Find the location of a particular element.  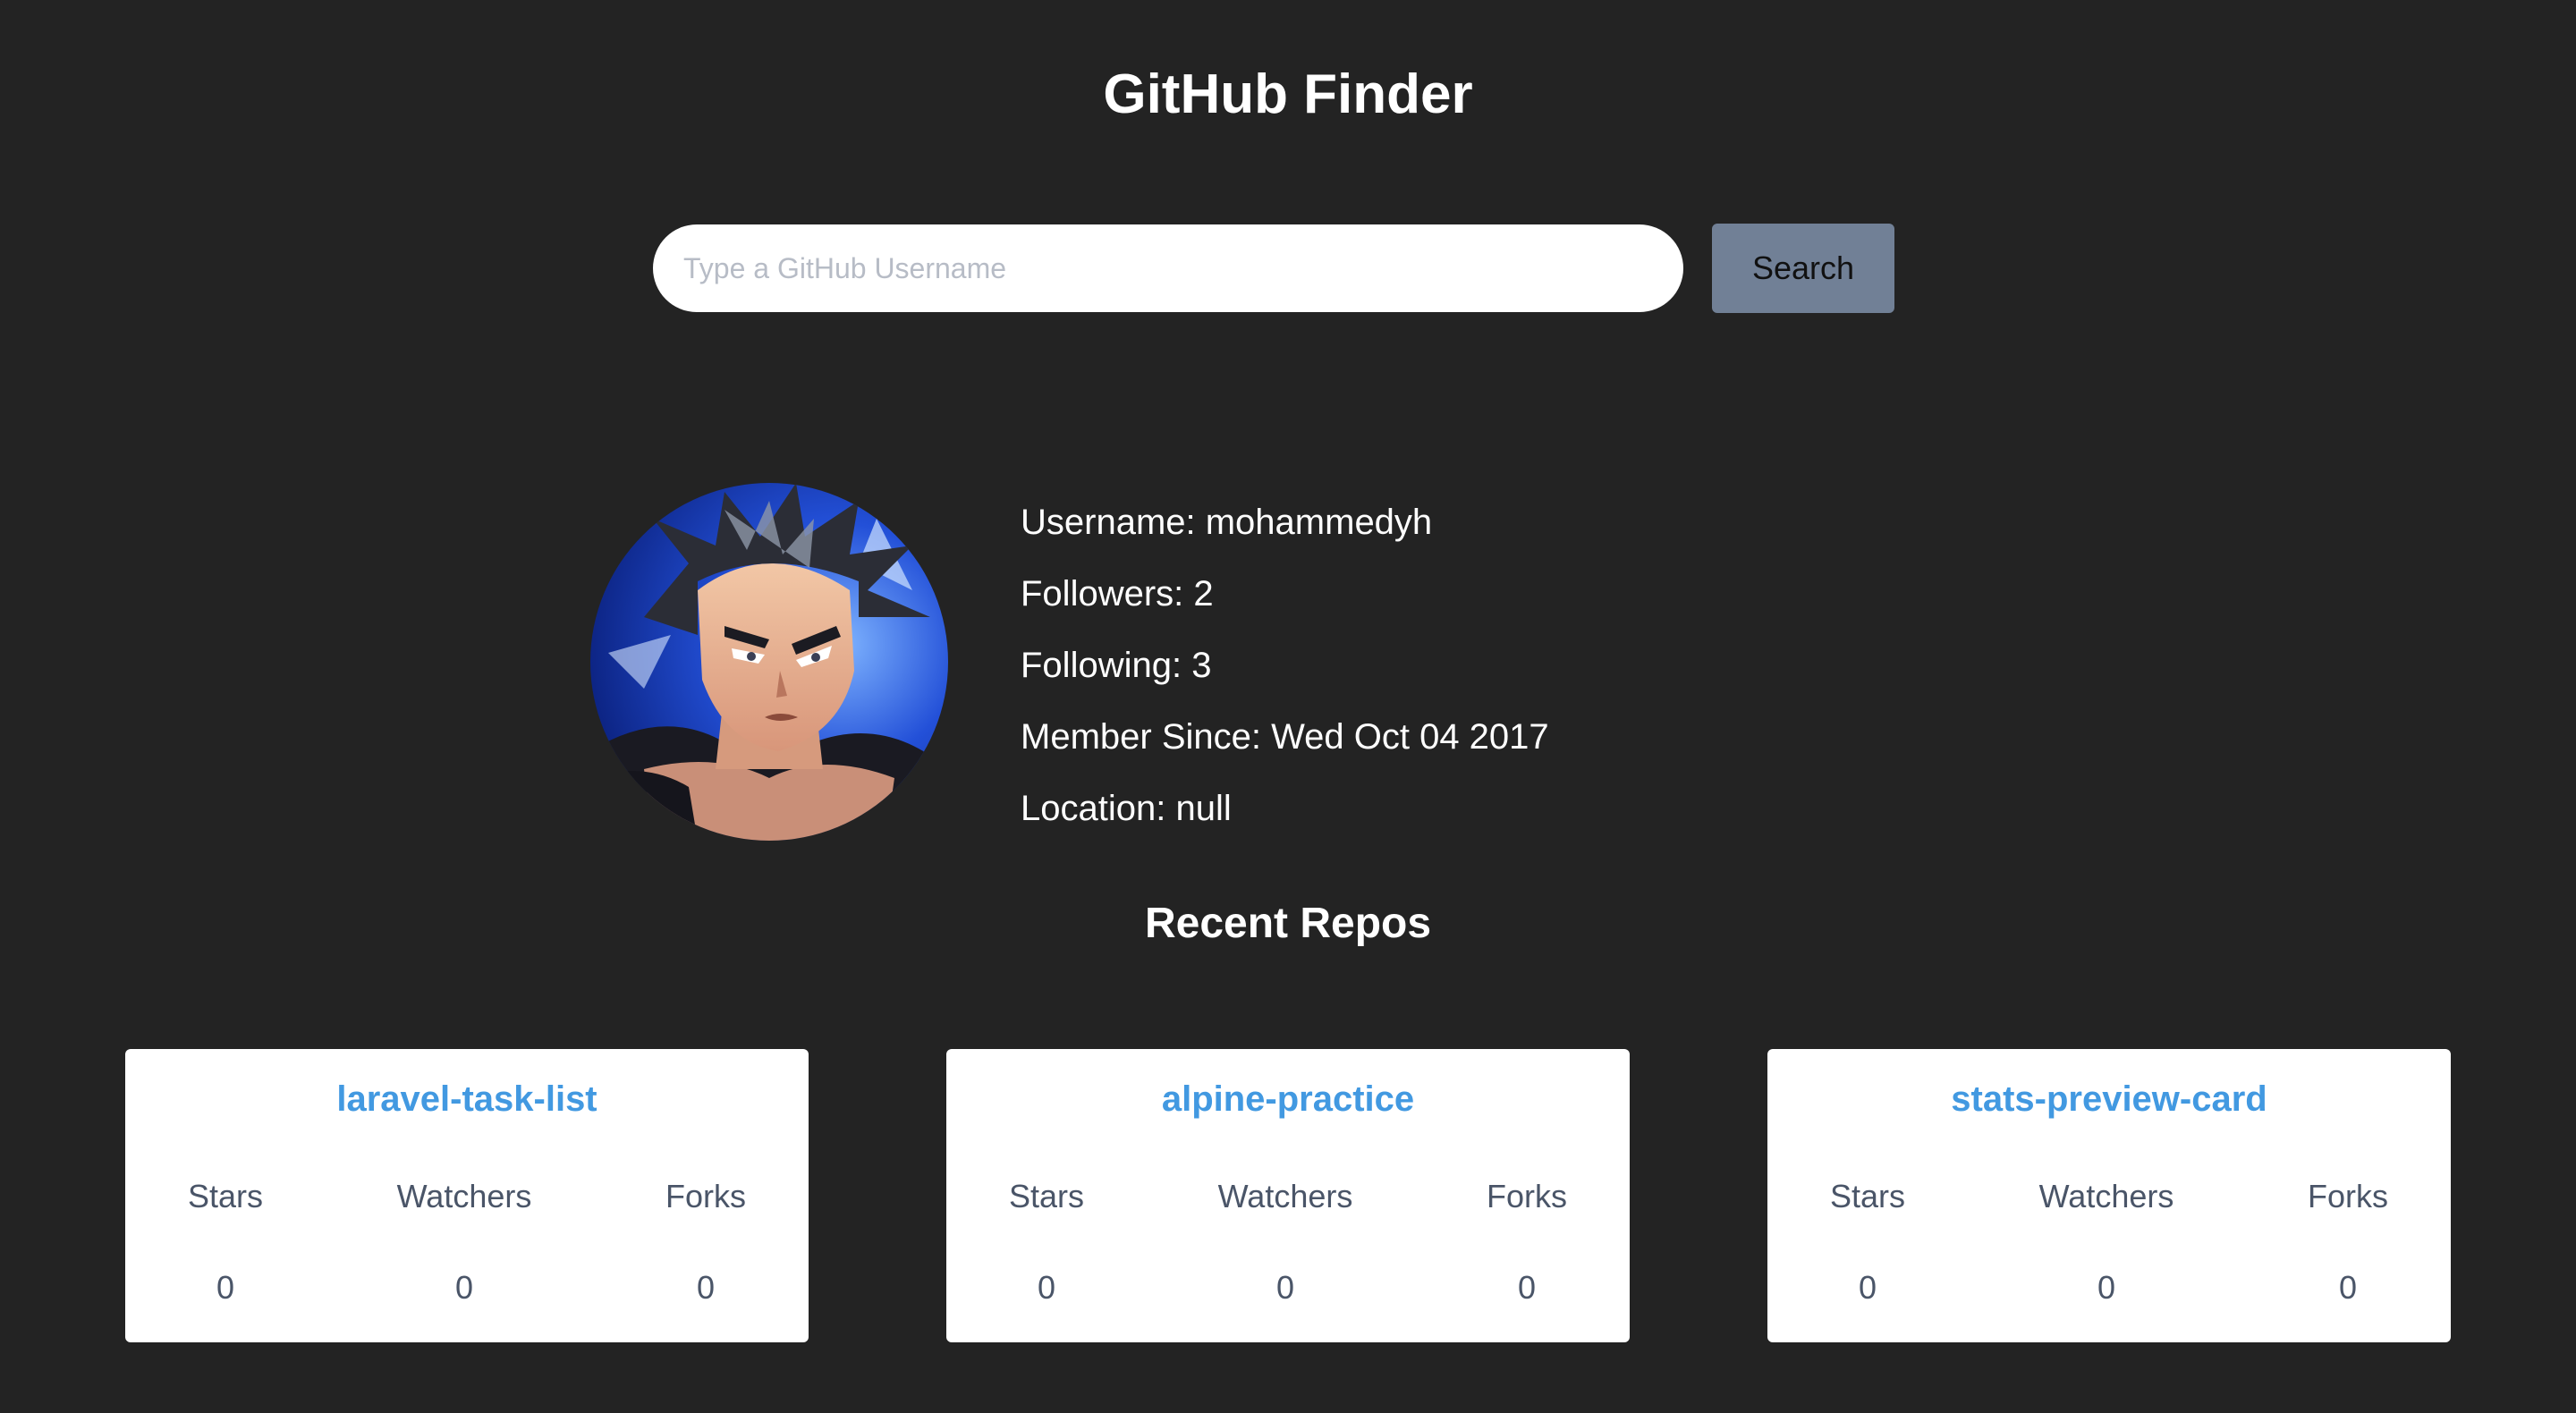

repo-link: stats-preview-card is located at coordinates (2109, 1099).